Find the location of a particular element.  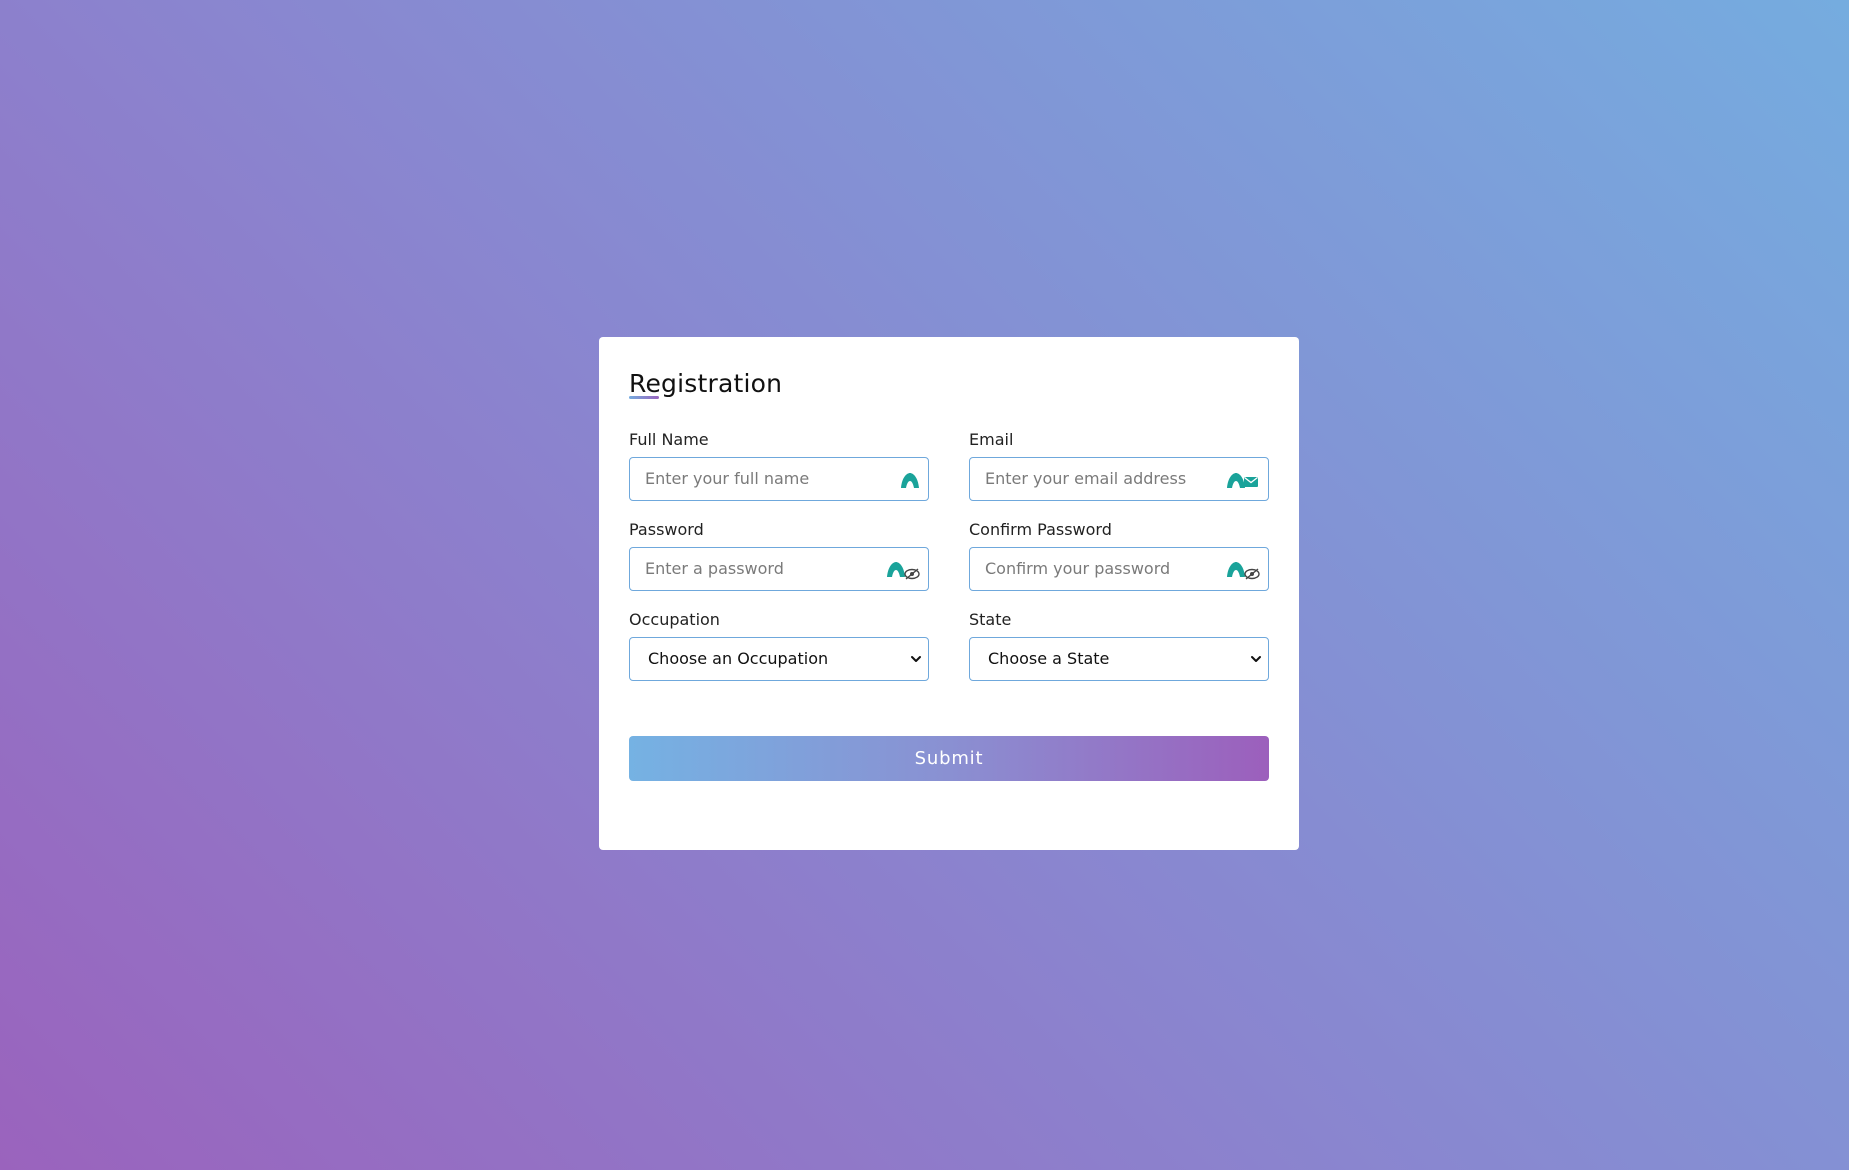

full-name-input-box is located at coordinates (779, 479).